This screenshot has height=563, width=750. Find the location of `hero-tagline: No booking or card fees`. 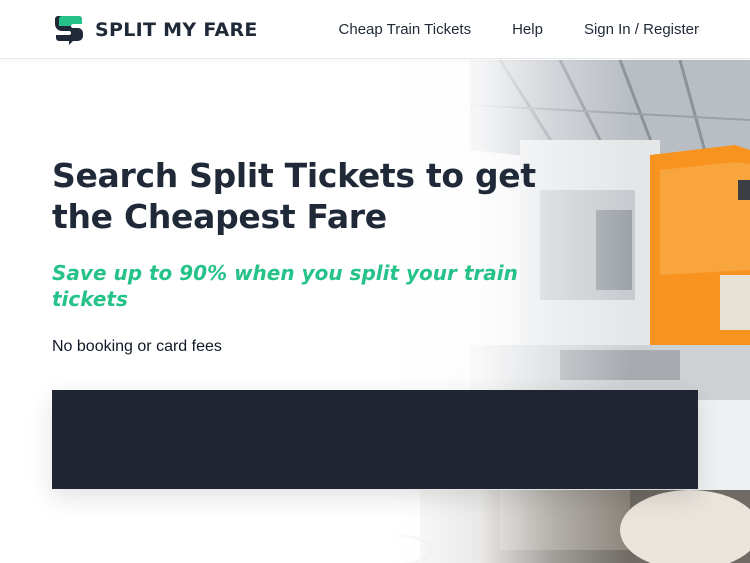

hero-tagline: No booking or card fees is located at coordinates (137, 346).